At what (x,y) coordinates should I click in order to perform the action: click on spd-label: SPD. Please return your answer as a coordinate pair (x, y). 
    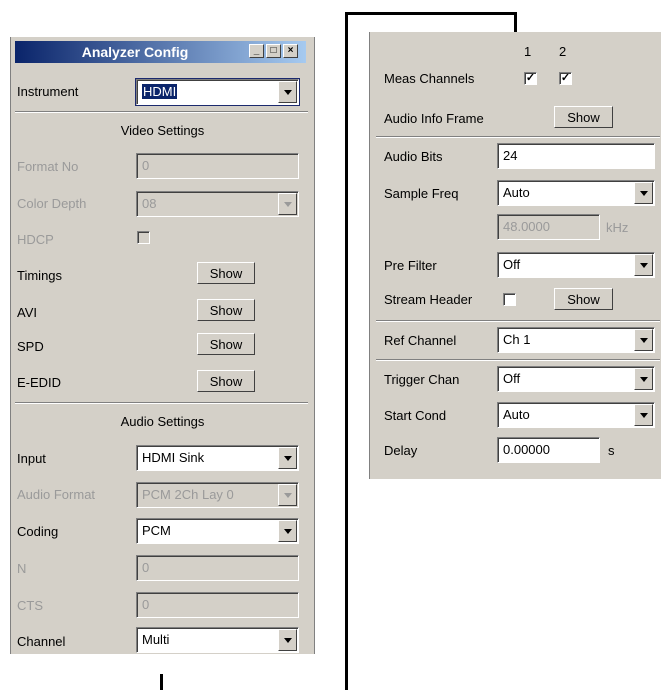
    Looking at the image, I should click on (30, 346).